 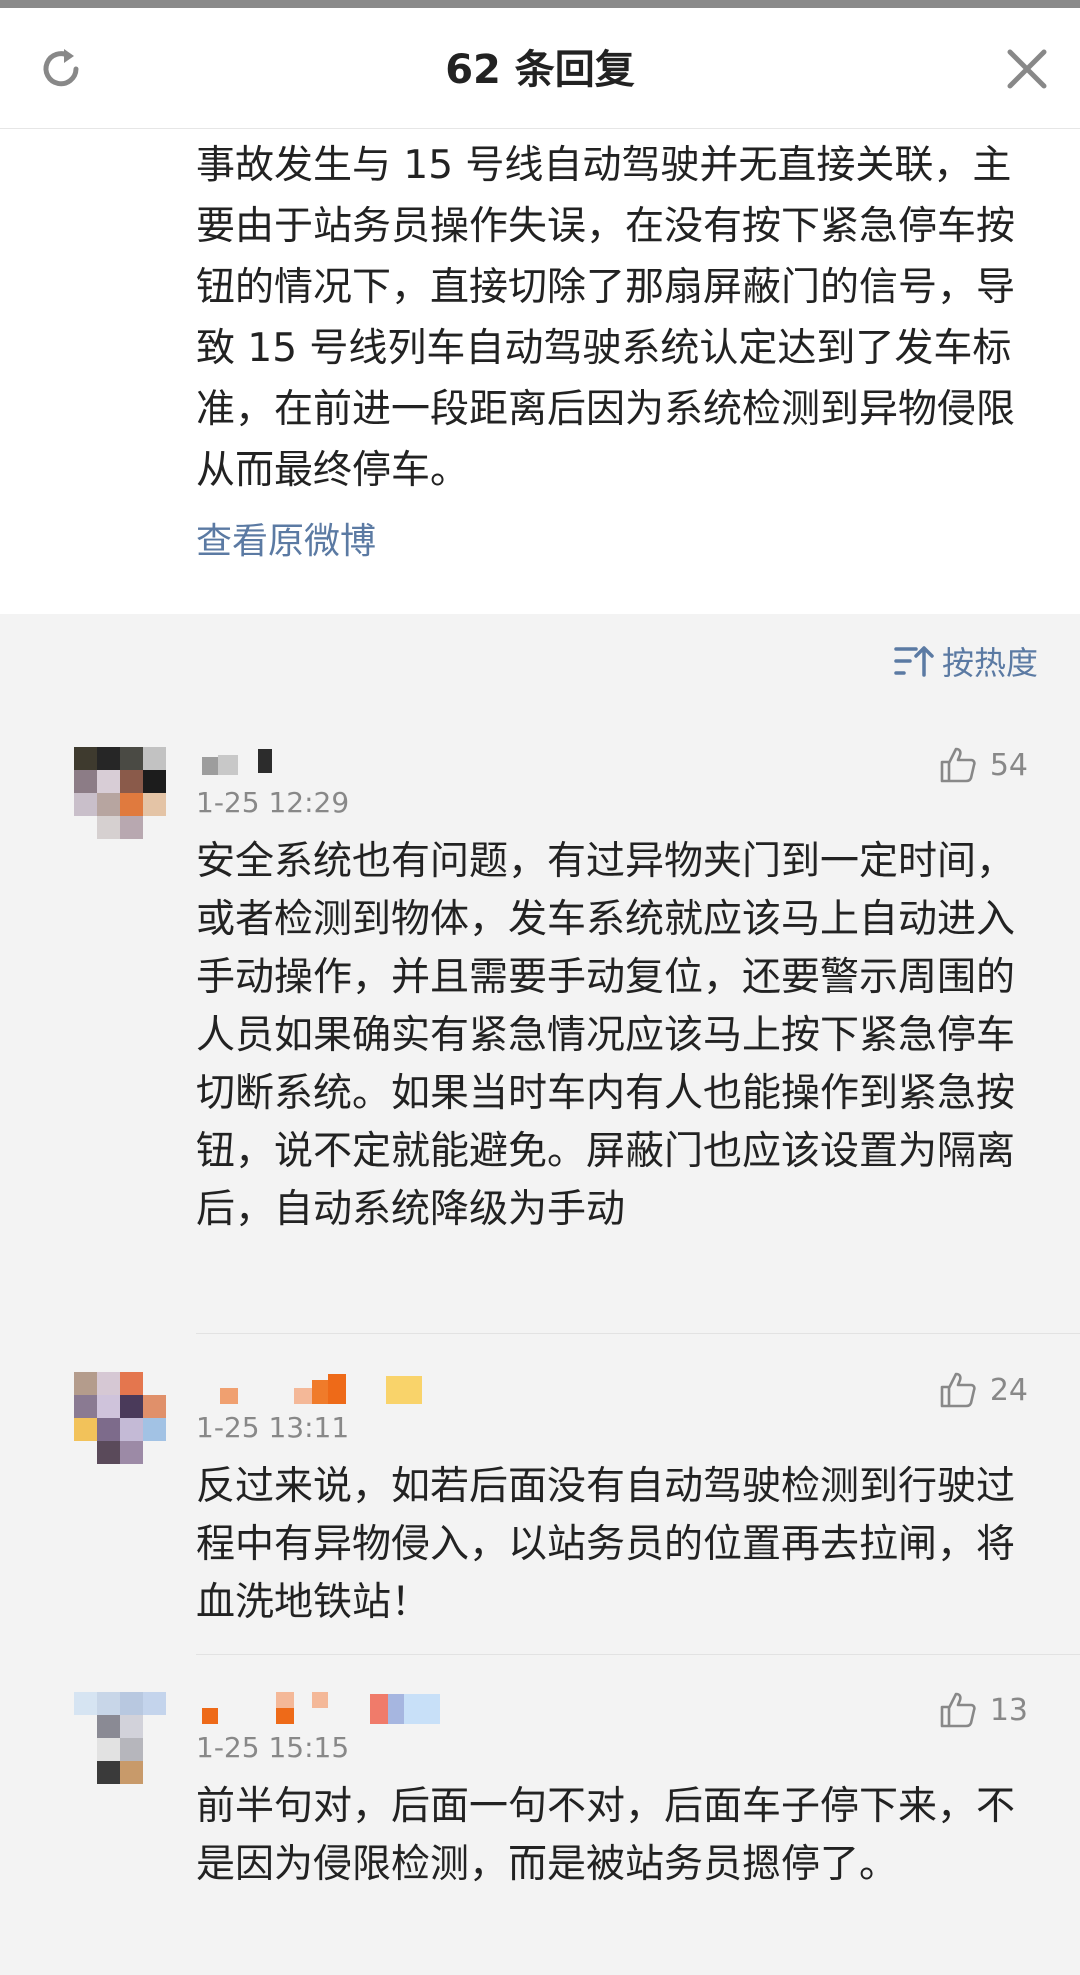 I want to click on status-strip, so click(x=540, y=4).